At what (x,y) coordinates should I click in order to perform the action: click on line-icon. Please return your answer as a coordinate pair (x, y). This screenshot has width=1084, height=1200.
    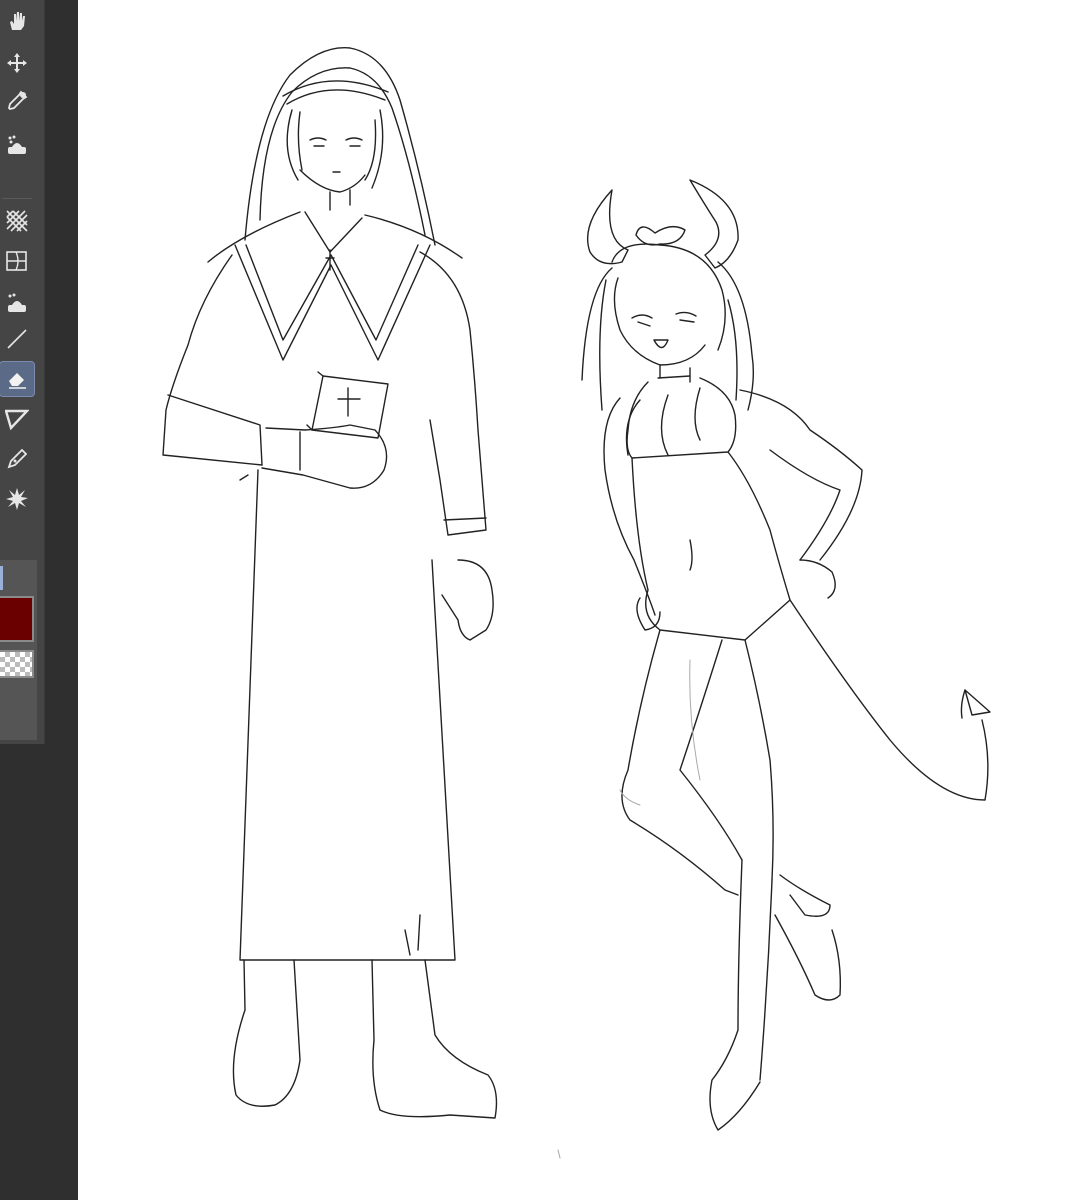
    Looking at the image, I should click on (17, 339).